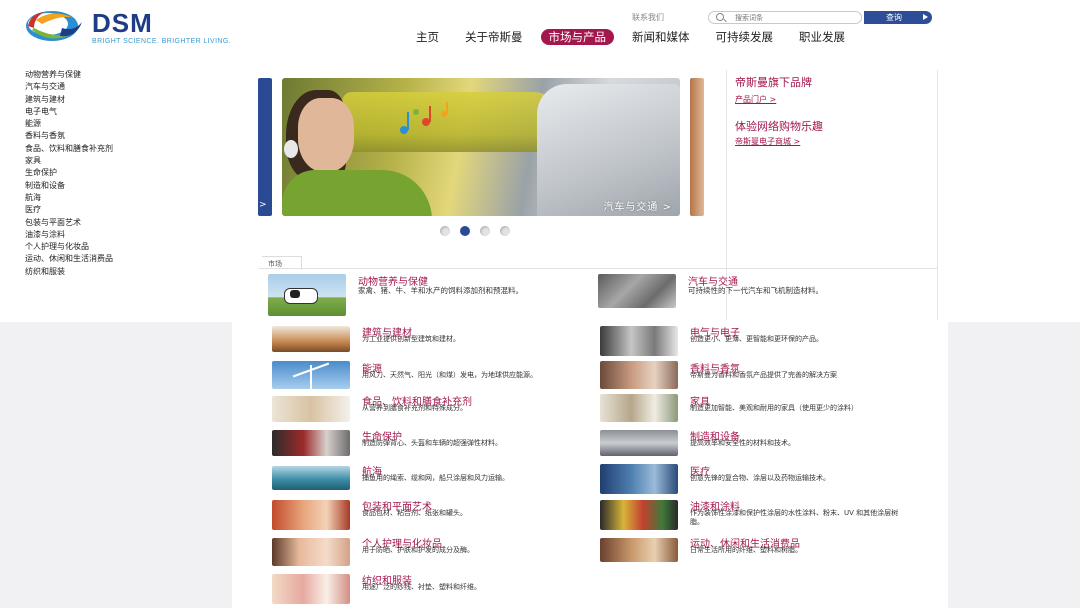 This screenshot has height=608, width=1080. What do you see at coordinates (465, 231) in the screenshot?
I see `carousel-dot-active` at bounding box center [465, 231].